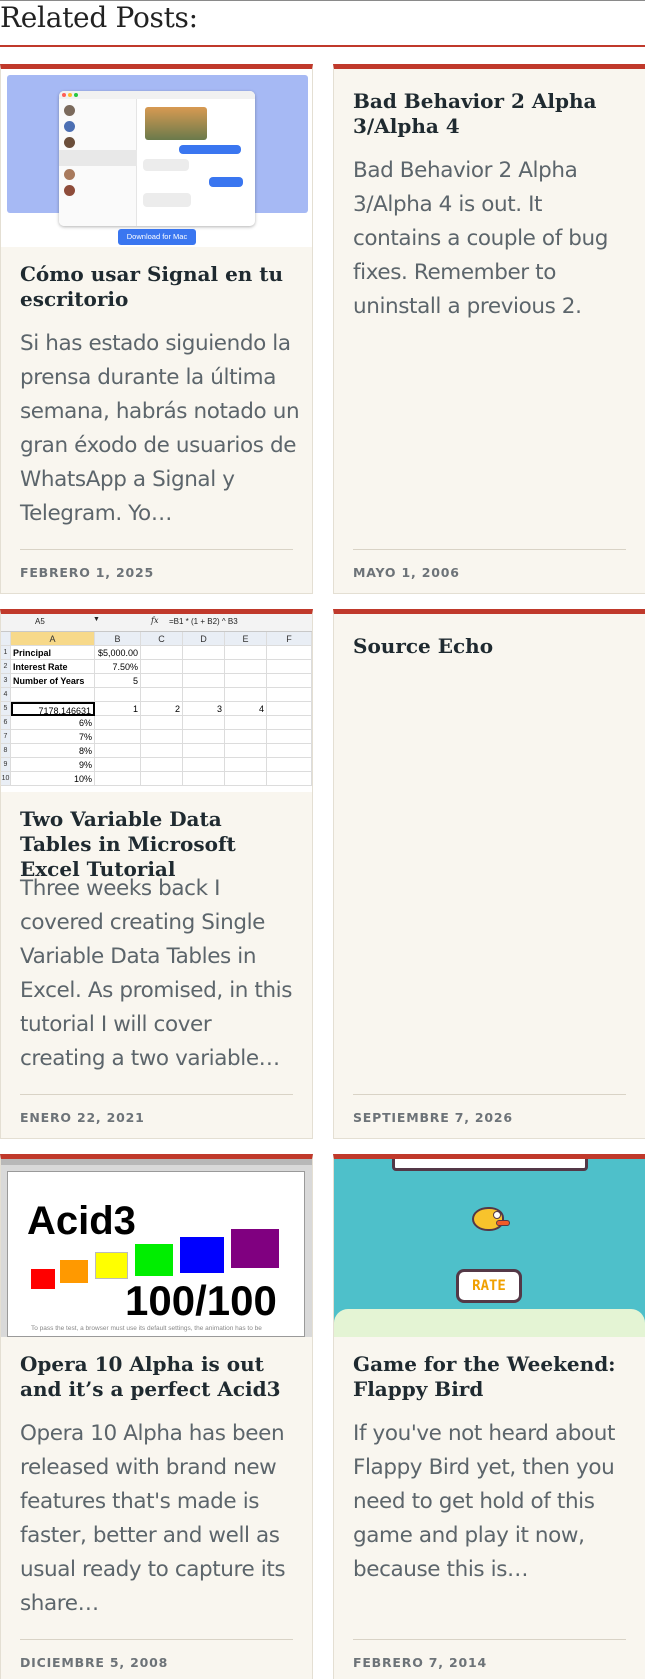  I want to click on clouds, so click(489, 1323).